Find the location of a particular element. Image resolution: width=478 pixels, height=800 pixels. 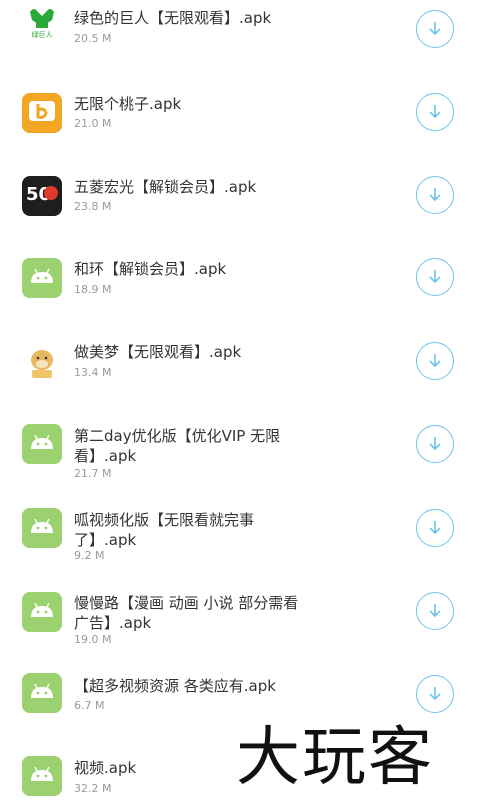

app-name: 【超多视频资源 各类应有.apk is located at coordinates (175, 686).